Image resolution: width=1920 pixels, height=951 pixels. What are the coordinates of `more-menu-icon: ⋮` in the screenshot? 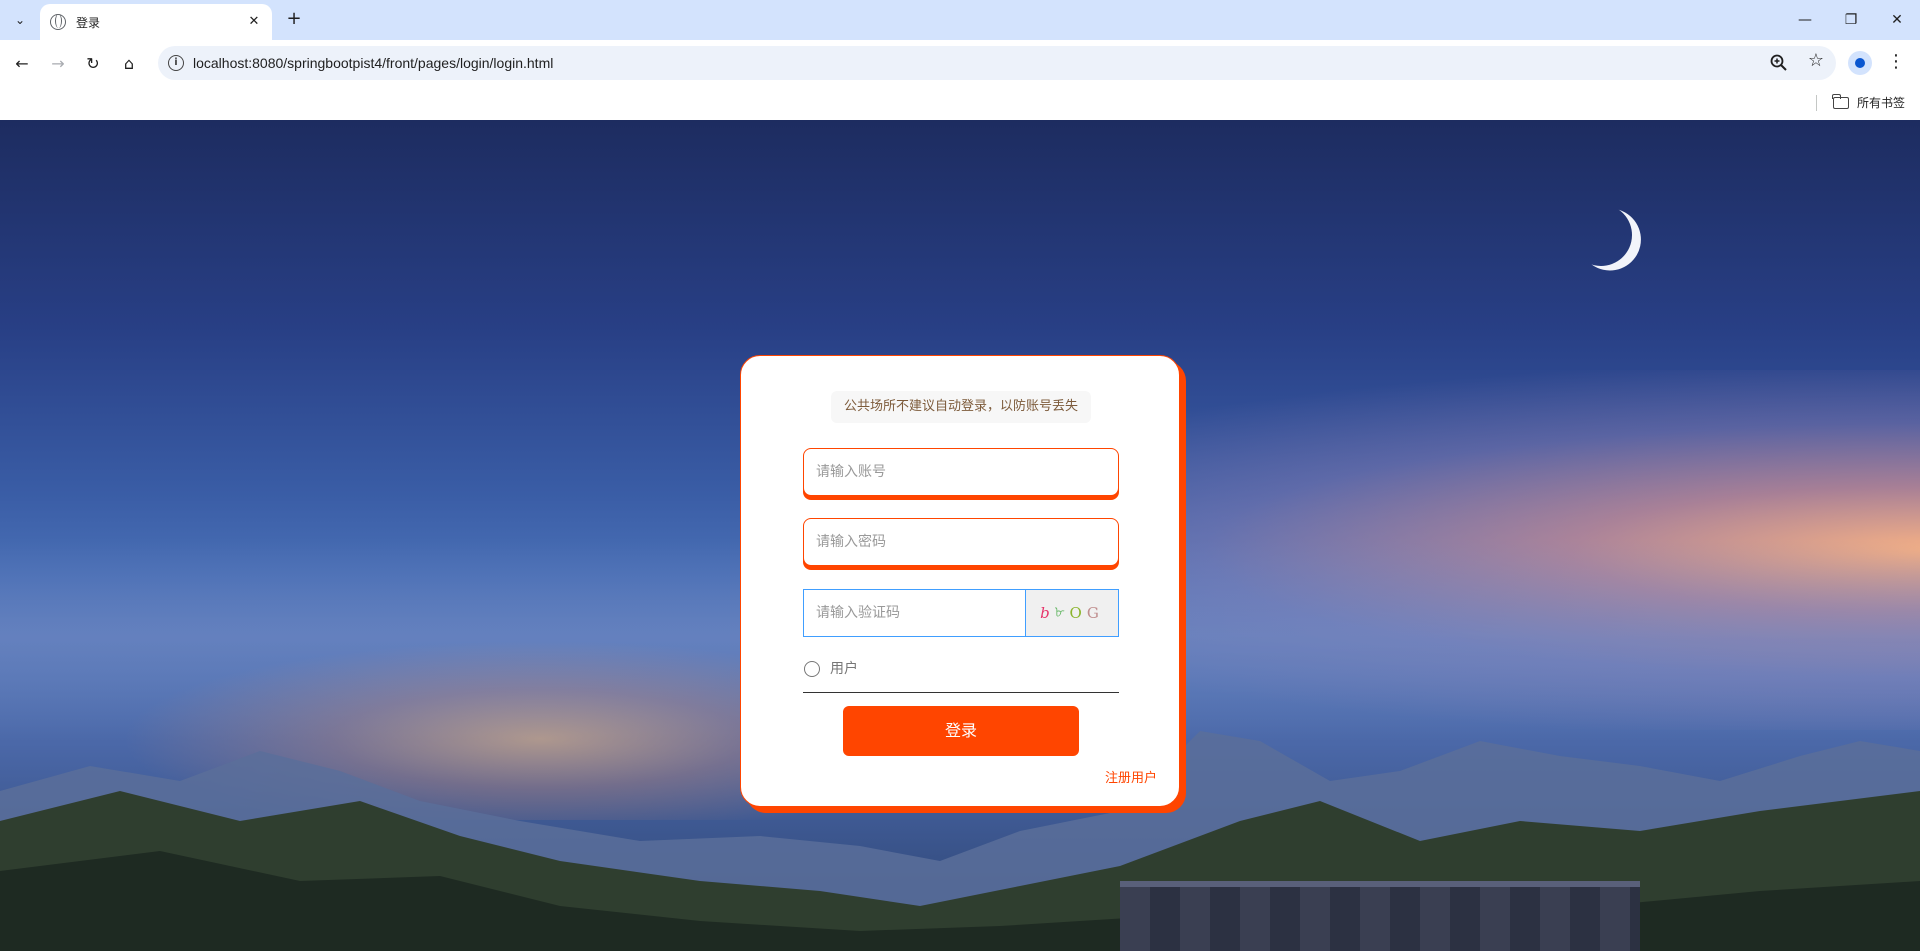 It's located at (1896, 63).